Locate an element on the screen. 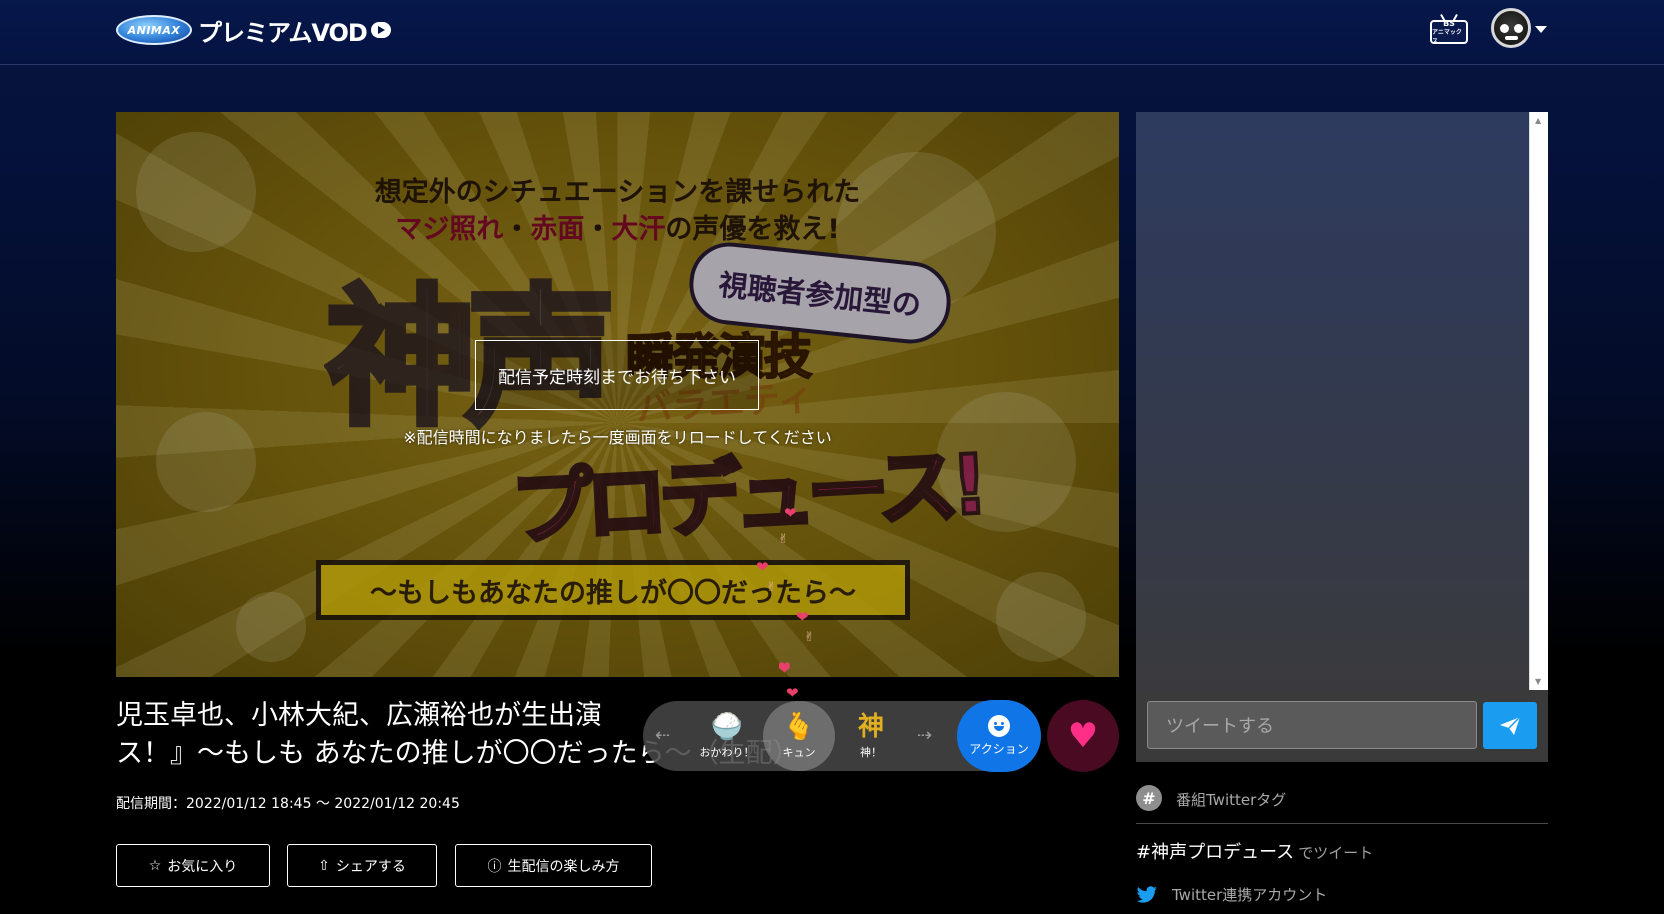 The image size is (1664, 914). twitter-account-label: Twitter連携アカウント is located at coordinates (1250, 895).